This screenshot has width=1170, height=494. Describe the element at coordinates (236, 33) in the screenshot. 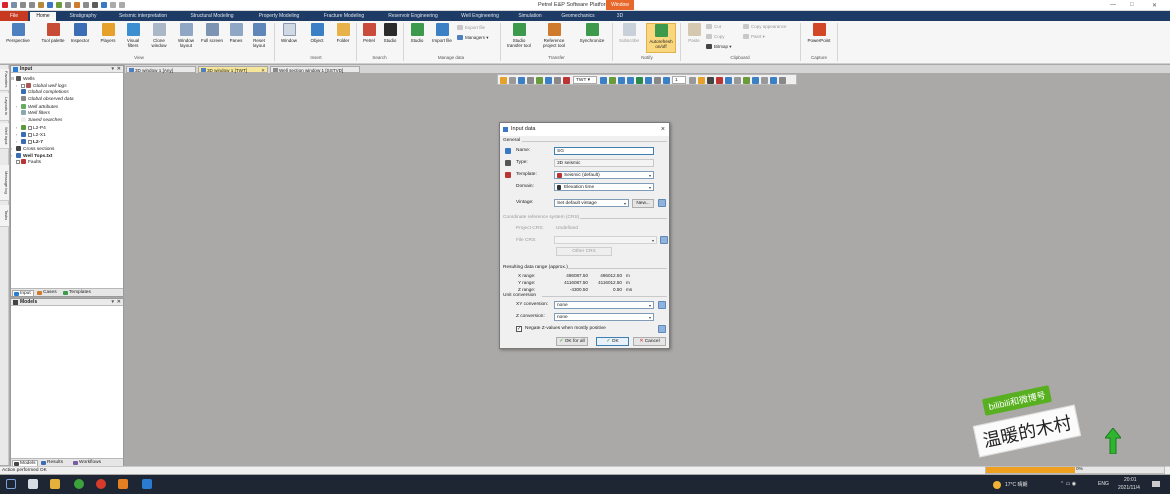

I see `panes-button: Panes` at that location.